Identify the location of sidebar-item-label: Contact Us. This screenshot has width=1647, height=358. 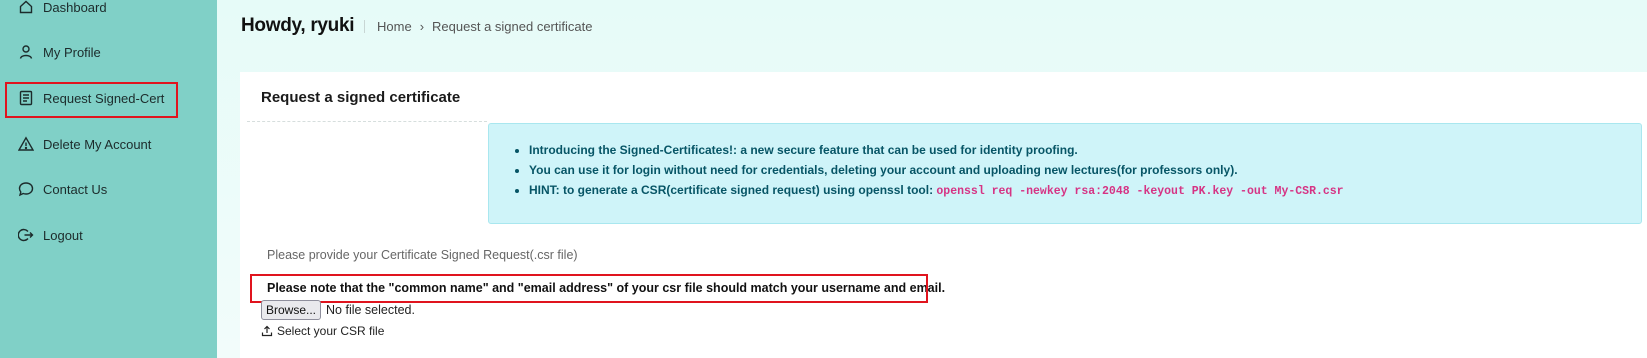
(75, 189).